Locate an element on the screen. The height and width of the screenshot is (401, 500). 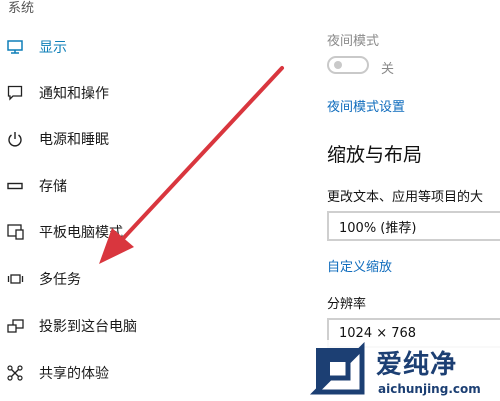
toggle-knob is located at coordinates (338, 65).